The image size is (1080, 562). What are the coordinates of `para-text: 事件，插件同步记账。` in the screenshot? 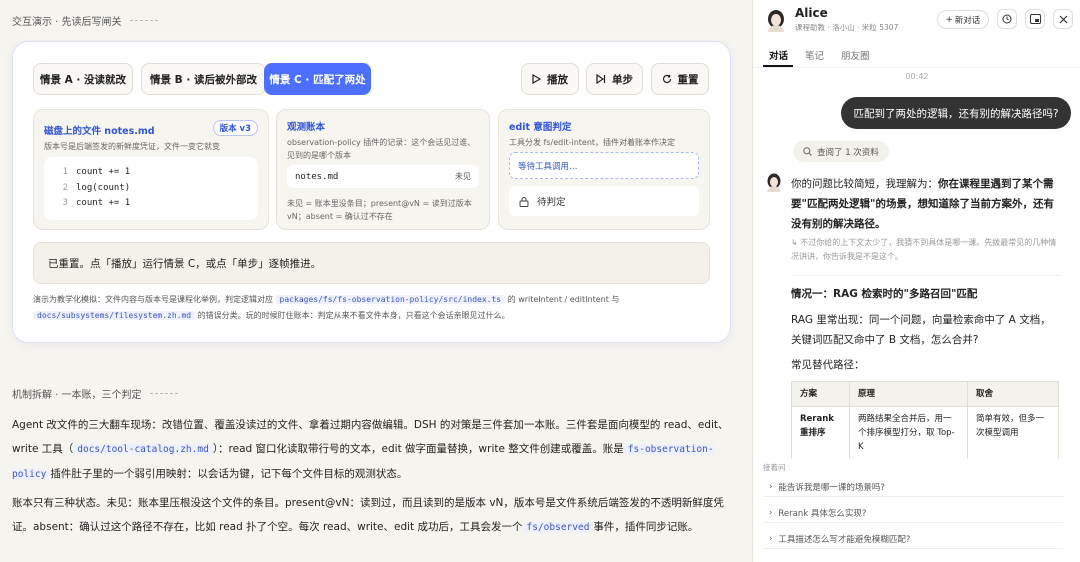 It's located at (646, 527).